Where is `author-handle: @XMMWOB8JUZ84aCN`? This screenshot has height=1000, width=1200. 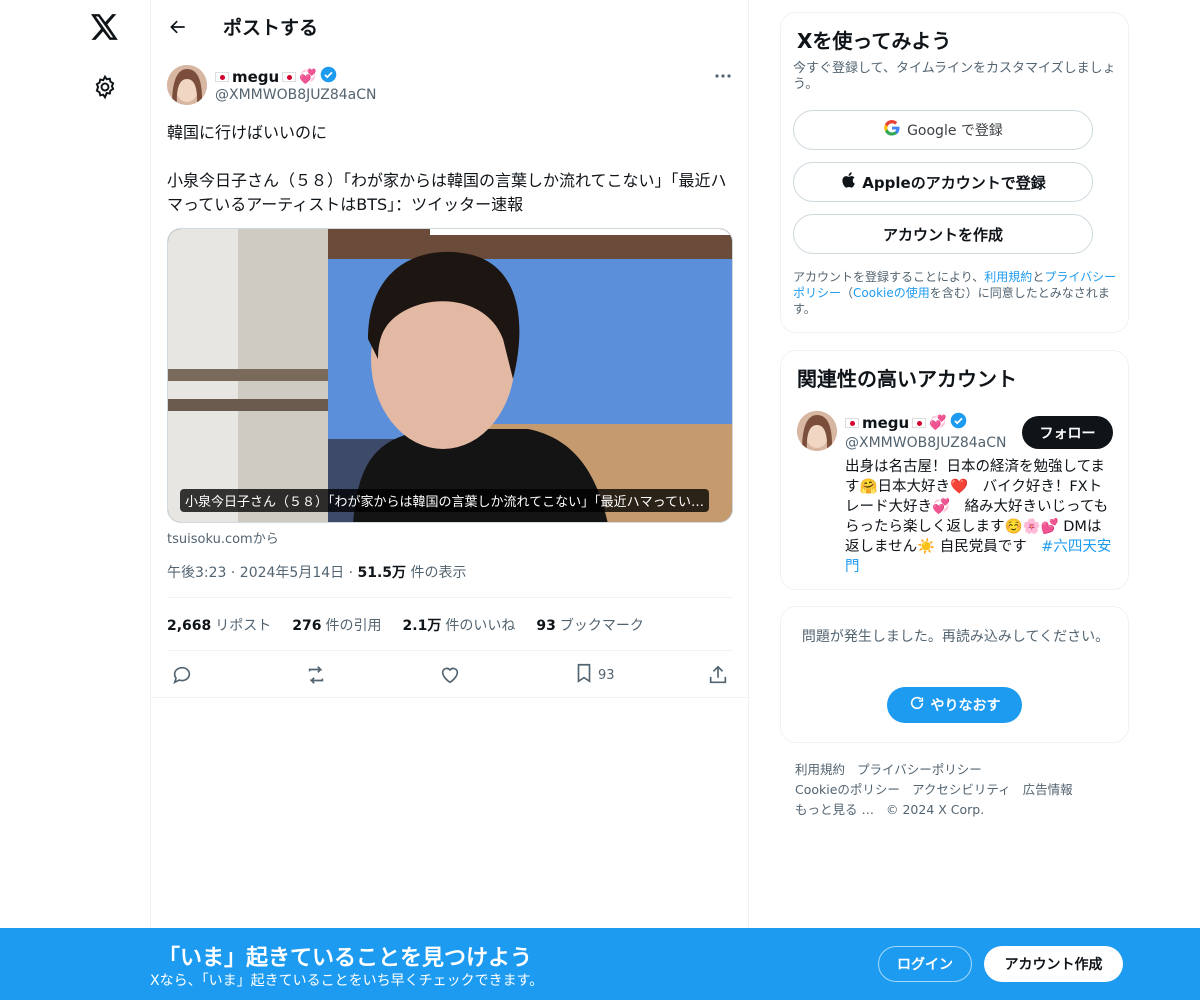 author-handle: @XMMWOB8JUZ84aCN is located at coordinates (296, 95).